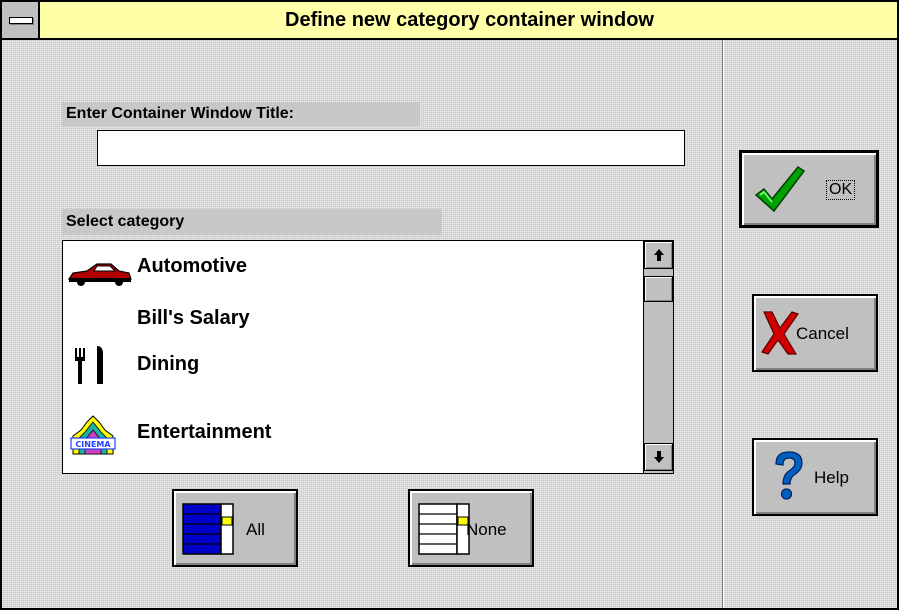 Image resolution: width=899 pixels, height=610 pixels. Describe the element at coordinates (192, 266) in the screenshot. I see `list-item-label: Automotive` at that location.